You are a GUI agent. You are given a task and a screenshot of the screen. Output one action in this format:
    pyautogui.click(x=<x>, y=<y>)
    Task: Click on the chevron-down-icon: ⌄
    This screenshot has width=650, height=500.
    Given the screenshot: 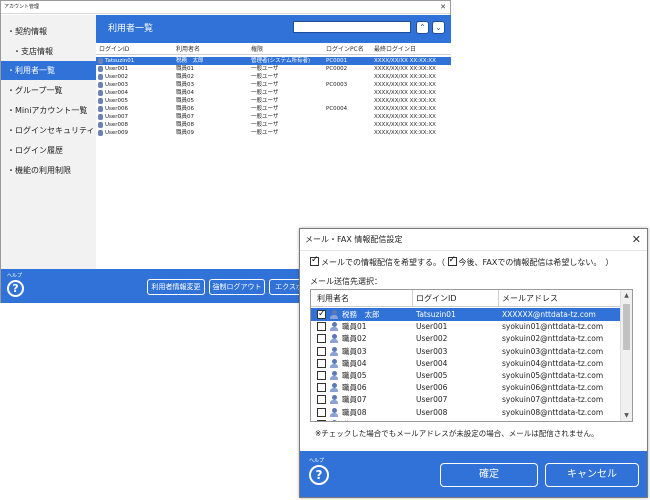 What is the action you would take?
    pyautogui.click(x=438, y=27)
    